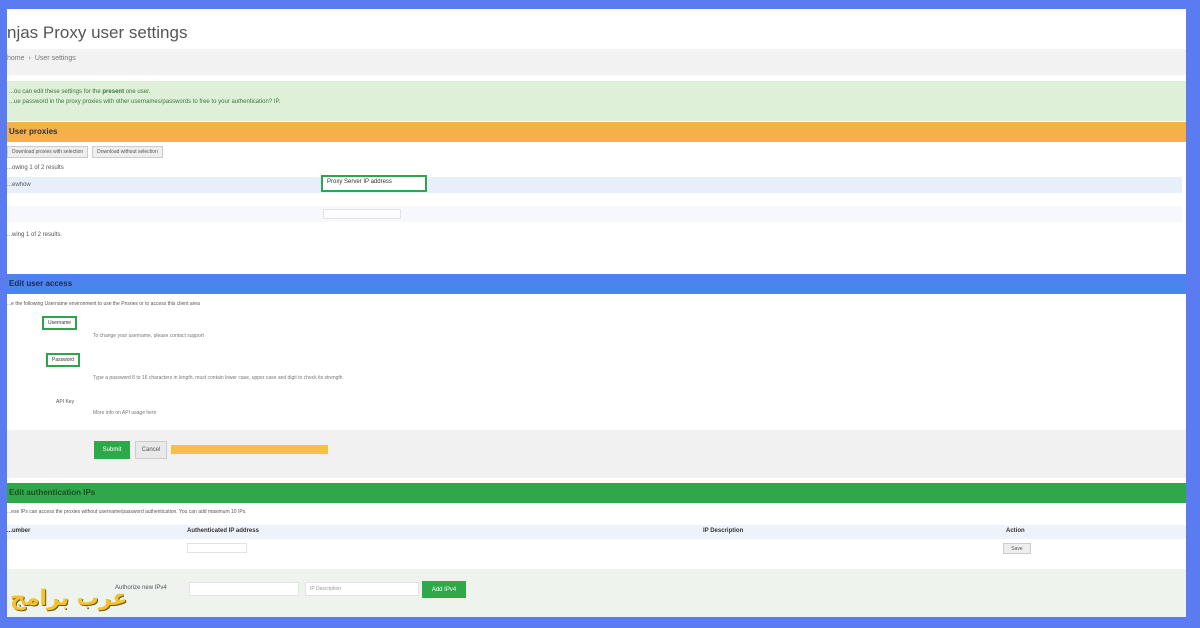 This screenshot has height=628, width=1200. I want to click on submit-button: Submit, so click(112, 450).